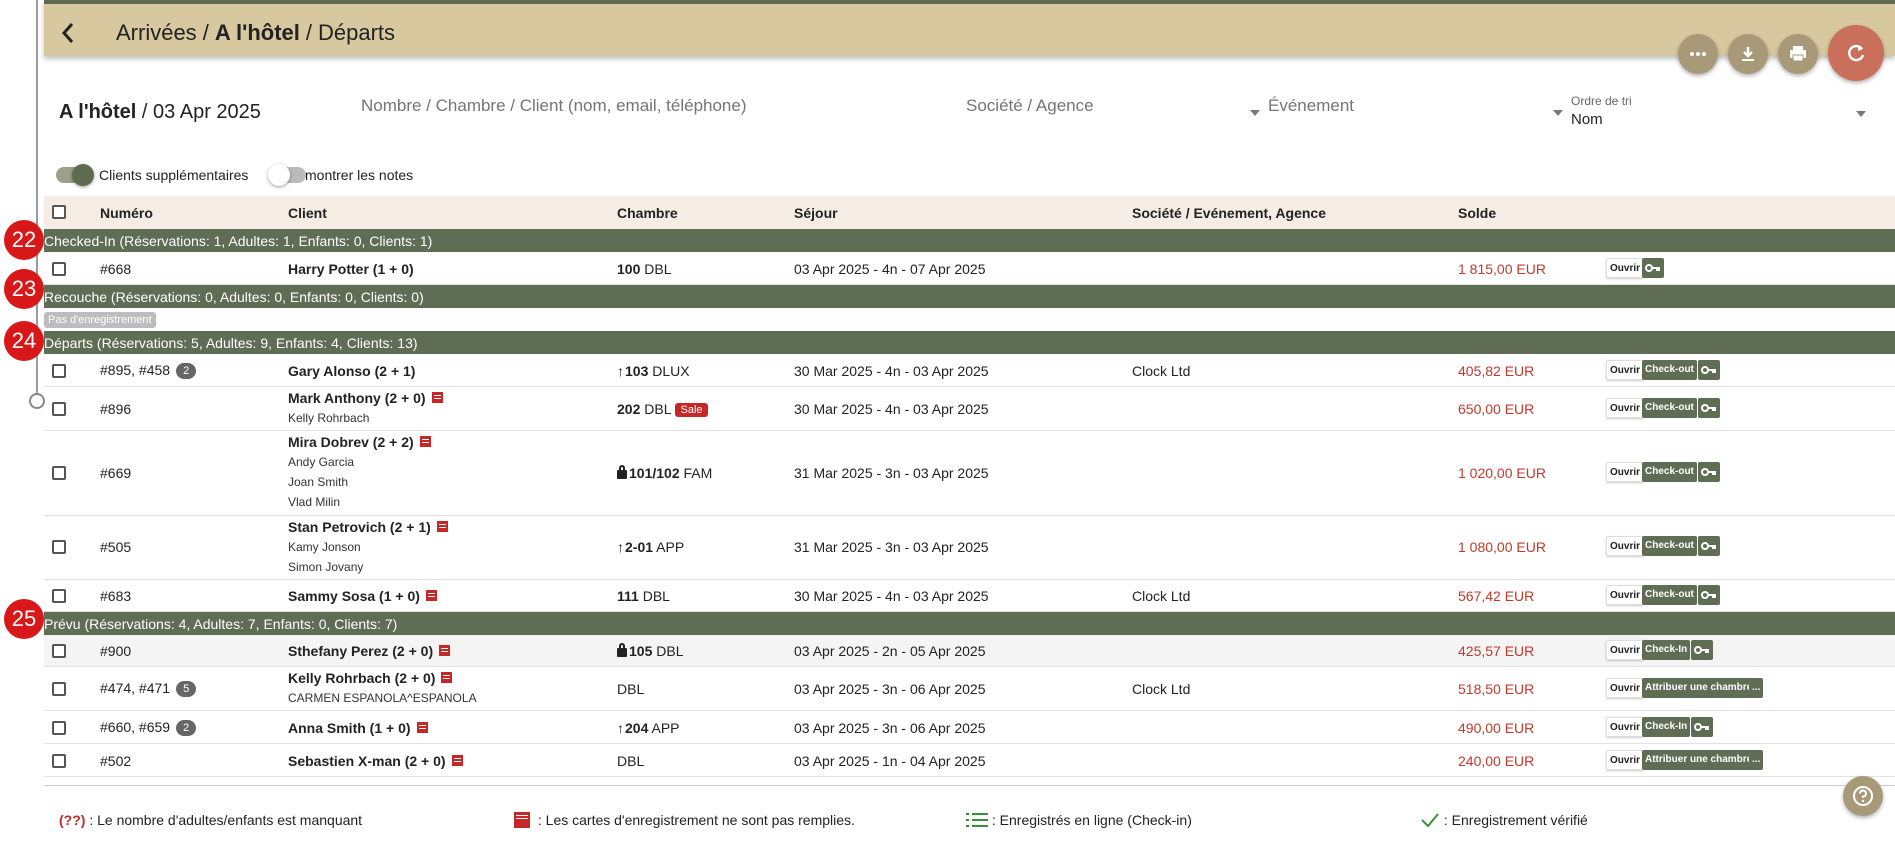 The image size is (1895, 862). I want to click on column-stay: Séjour, so click(816, 213).